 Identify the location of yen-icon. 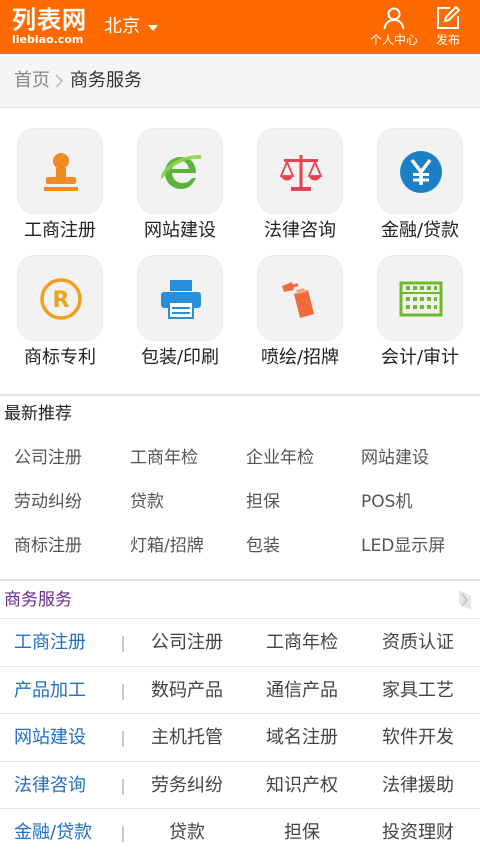
(421, 172).